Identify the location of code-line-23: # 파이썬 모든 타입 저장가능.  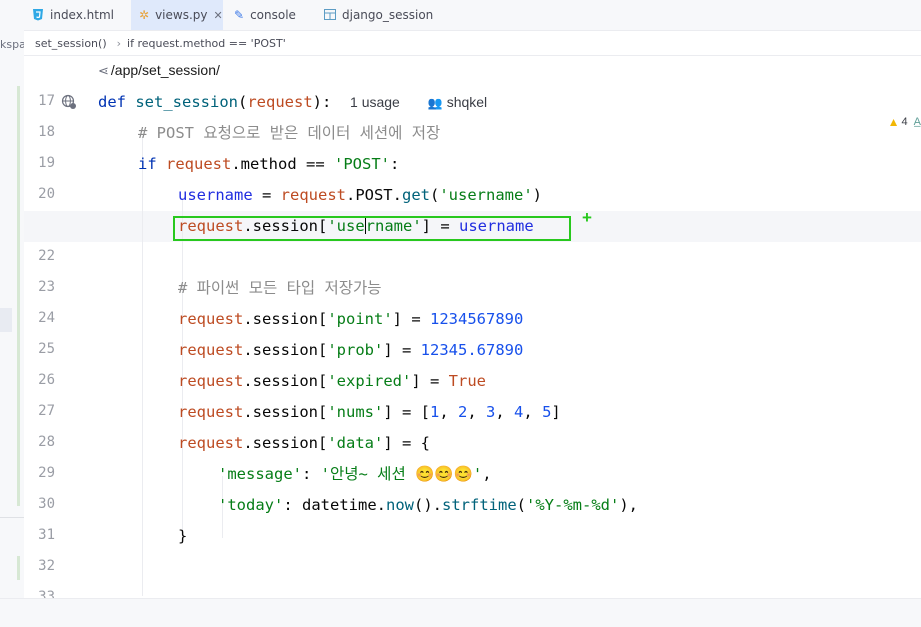
(280, 288).